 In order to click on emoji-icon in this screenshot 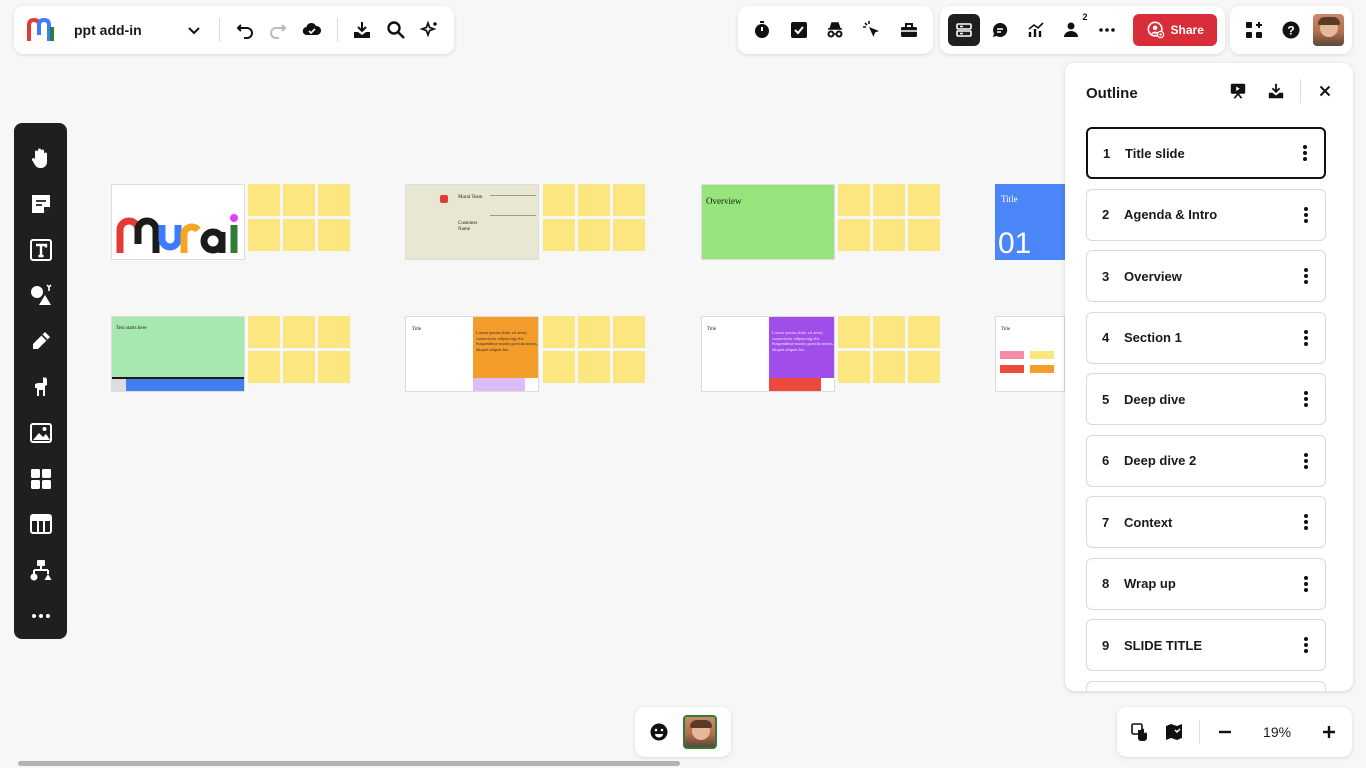, I will do `click(659, 732)`.